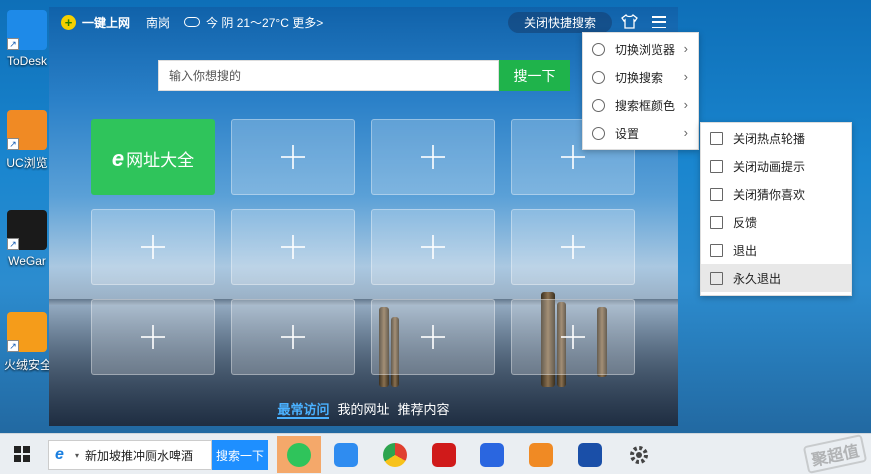 This screenshot has height=474, width=871. I want to click on menu-item-switch-search: 切换搜索 ›, so click(640, 77).